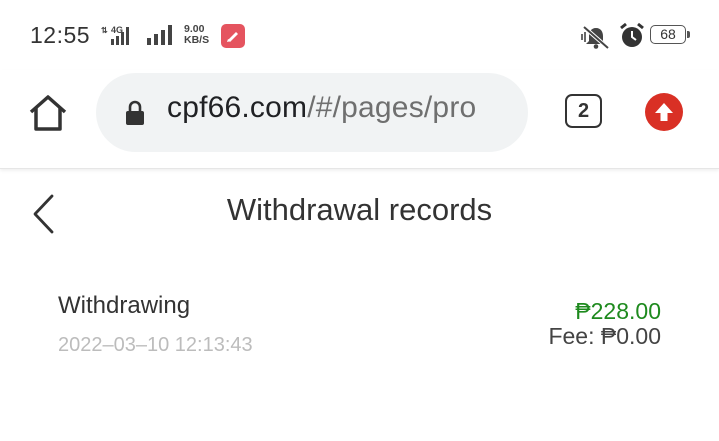 The height and width of the screenshot is (441, 719). Describe the element at coordinates (48, 113) in the screenshot. I see `home-icon` at that location.